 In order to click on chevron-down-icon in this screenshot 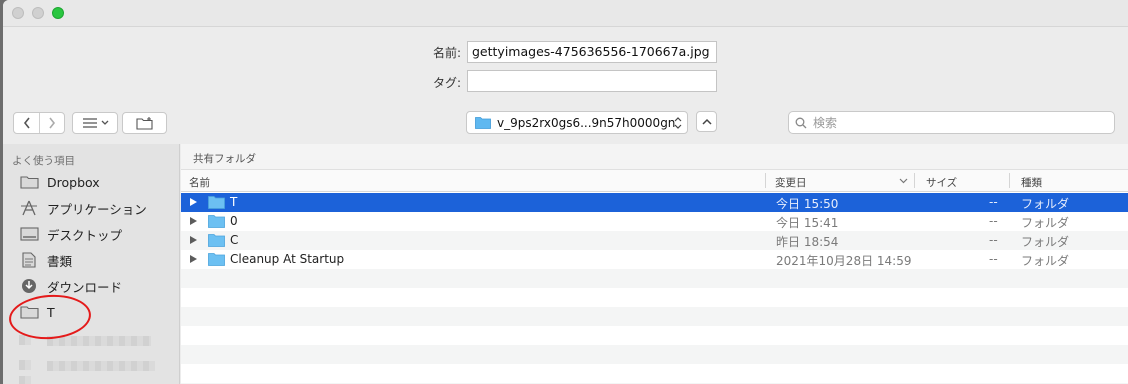, I will do `click(104, 122)`.